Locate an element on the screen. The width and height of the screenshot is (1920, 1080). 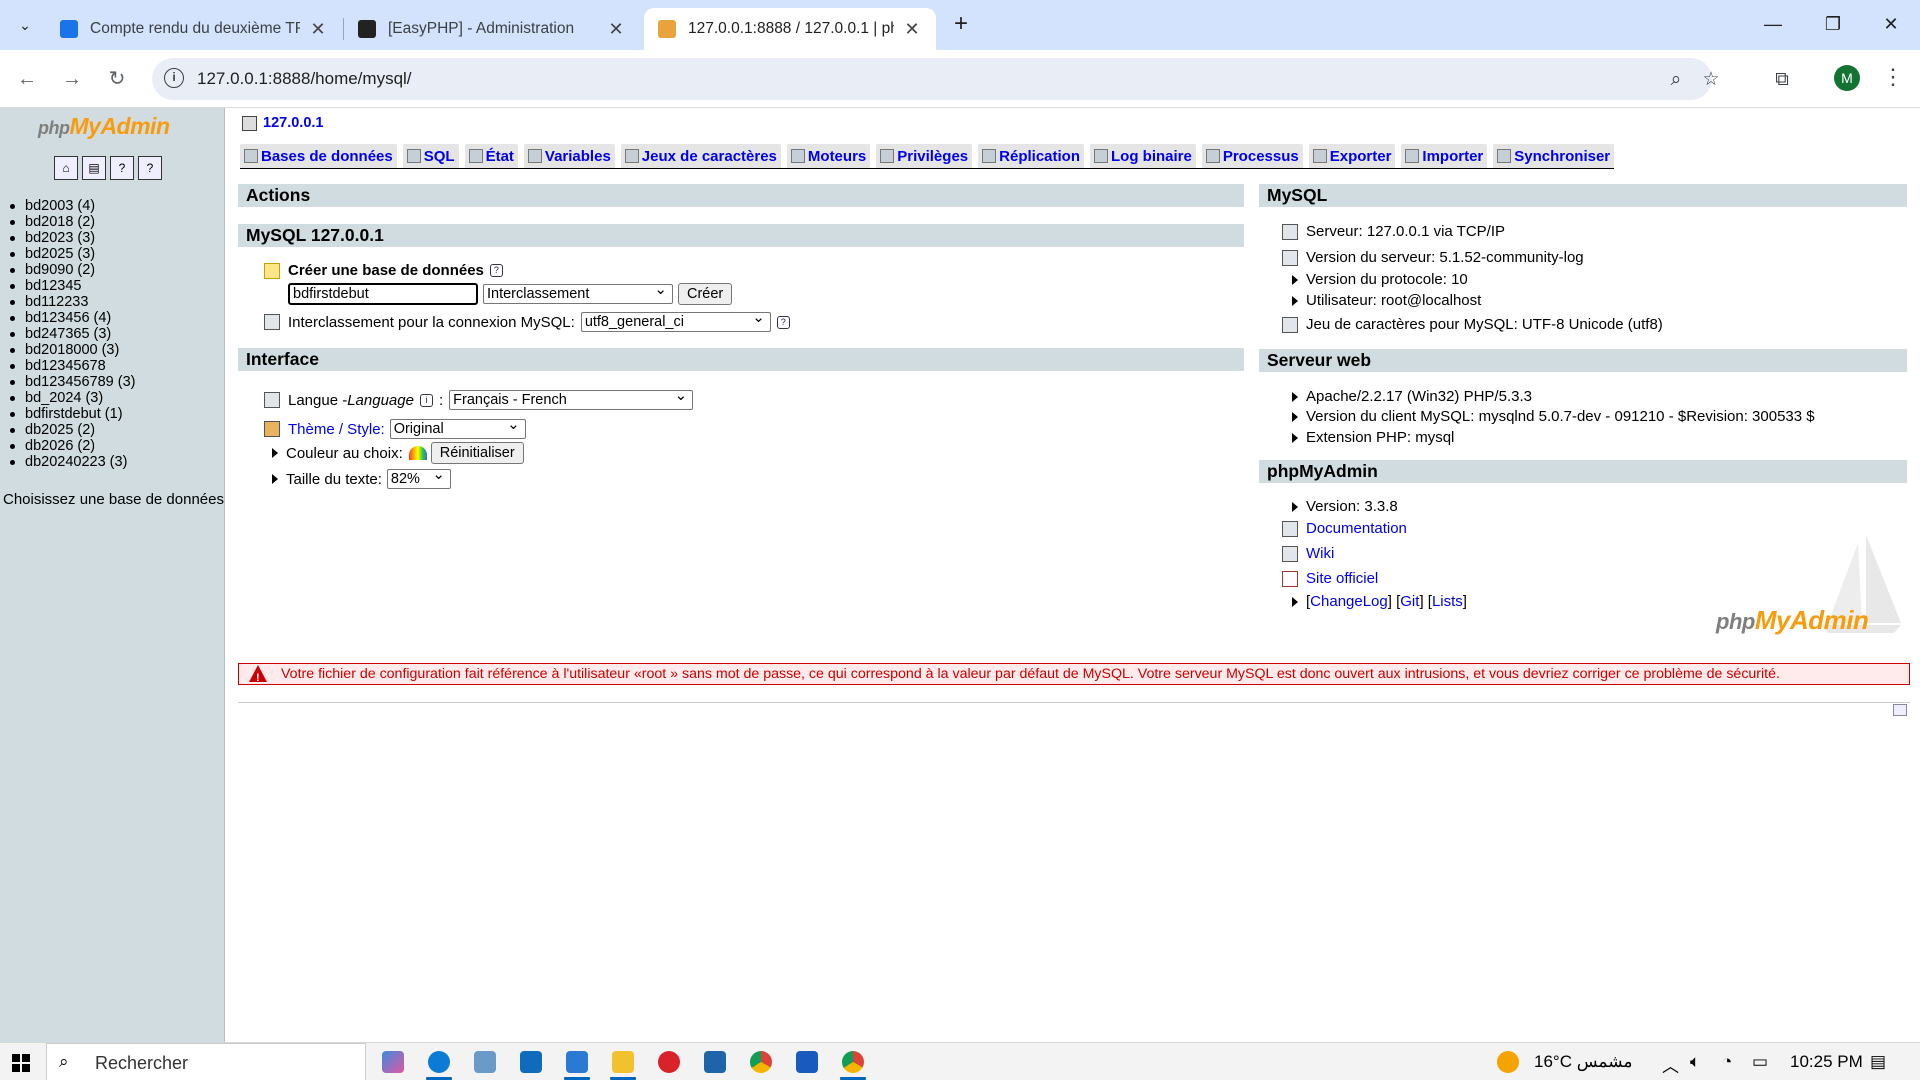
back-icon: ← is located at coordinates (27, 79).